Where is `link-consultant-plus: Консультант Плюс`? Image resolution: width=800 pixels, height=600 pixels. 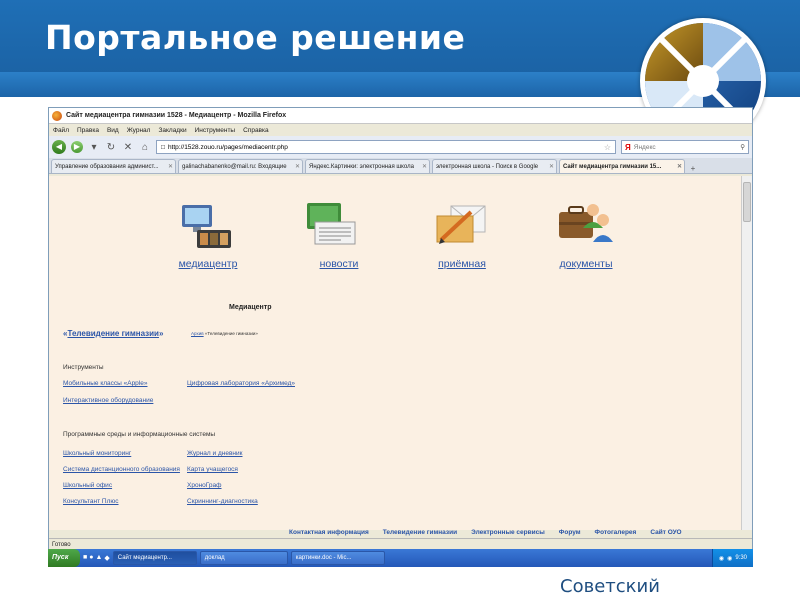
link-consultant-plus: Консультант Плюс is located at coordinates (91, 501).